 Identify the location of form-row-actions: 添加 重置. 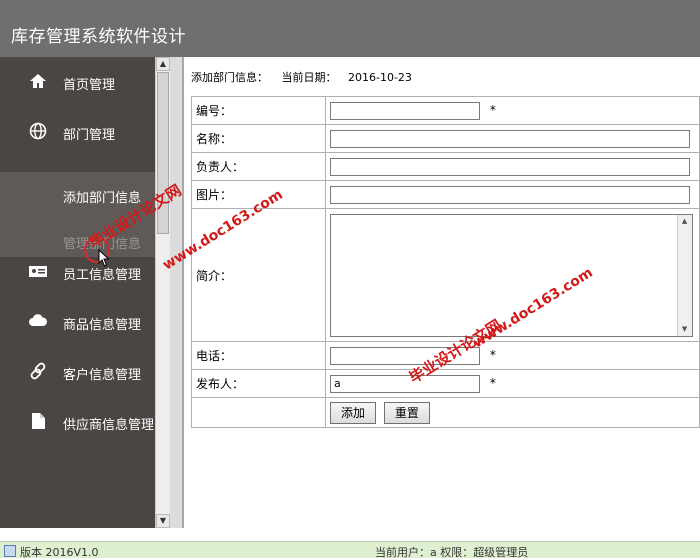
(445, 412).